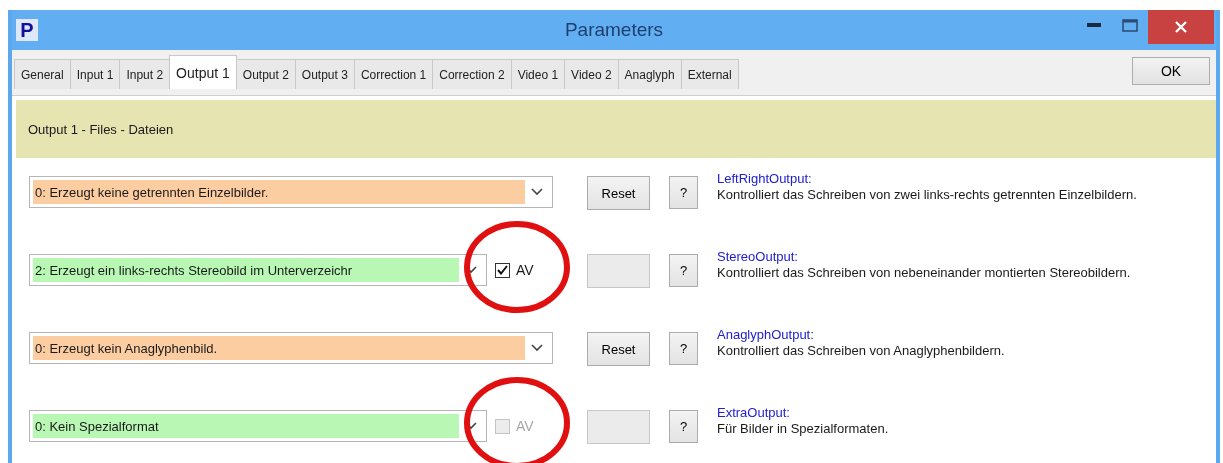  Describe the element at coordinates (291, 348) in the screenshot. I see `dropdown: 0: Erzeugt kein Anaglyphenbild.` at that location.